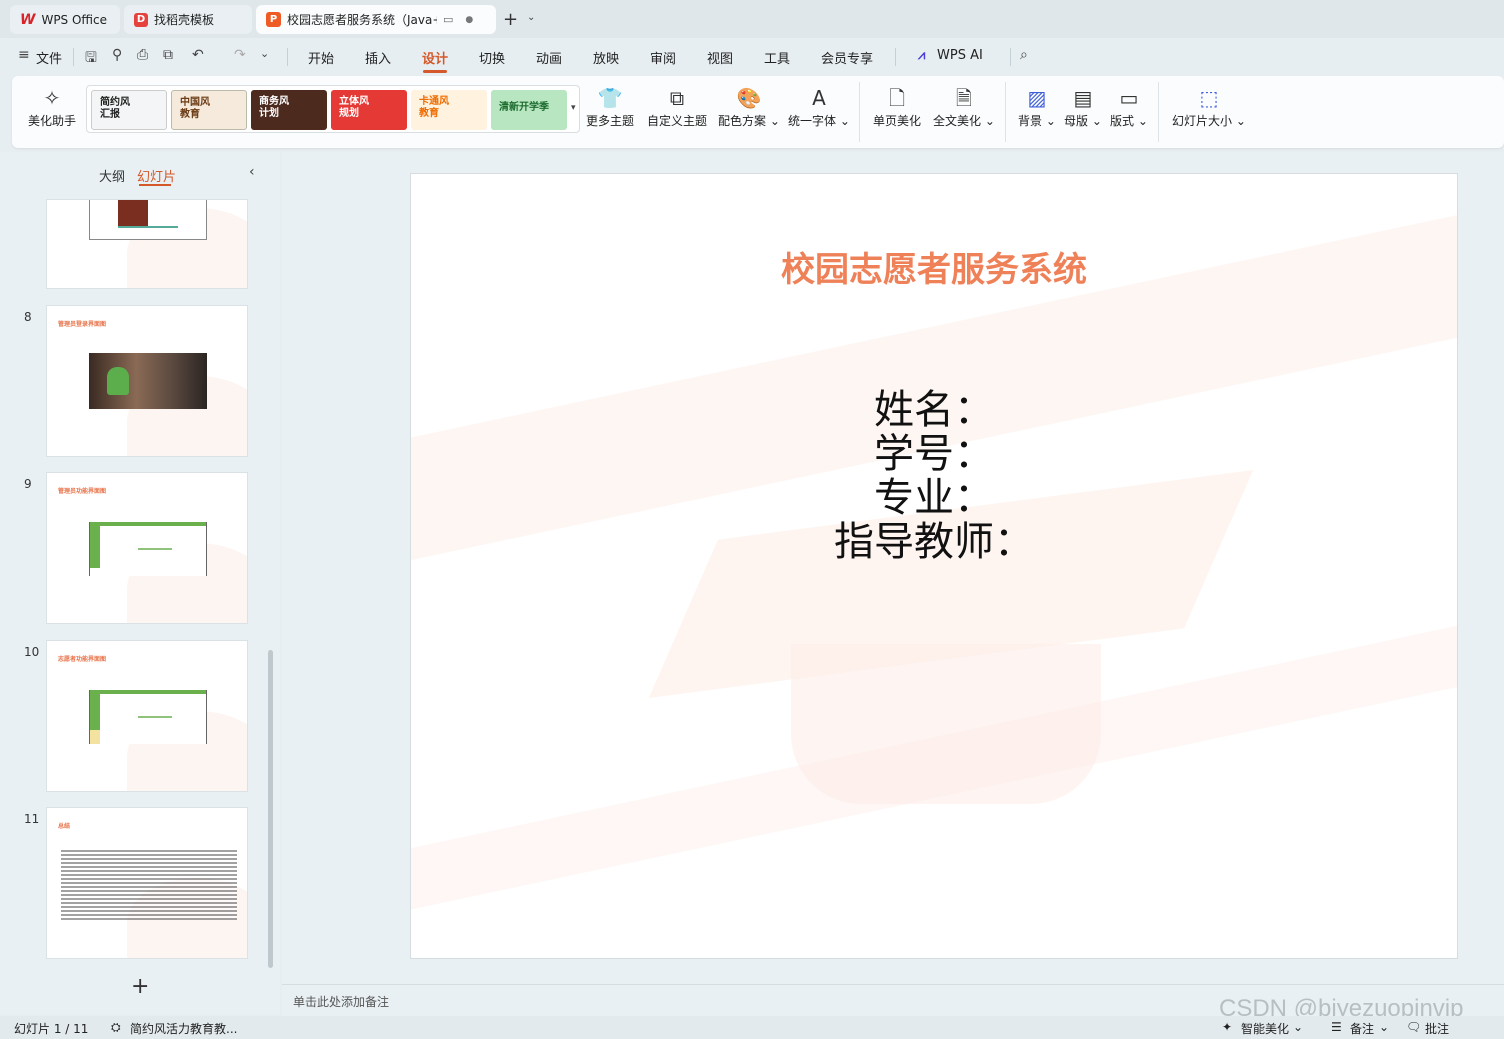 The width and height of the screenshot is (1504, 1039). What do you see at coordinates (82, 324) in the screenshot?
I see `thumbnail-title: 管理员登录界面图` at bounding box center [82, 324].